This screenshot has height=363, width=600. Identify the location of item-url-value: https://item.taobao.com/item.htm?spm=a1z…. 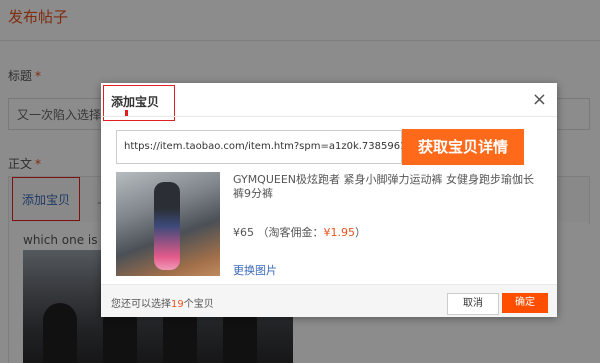
(273, 146).